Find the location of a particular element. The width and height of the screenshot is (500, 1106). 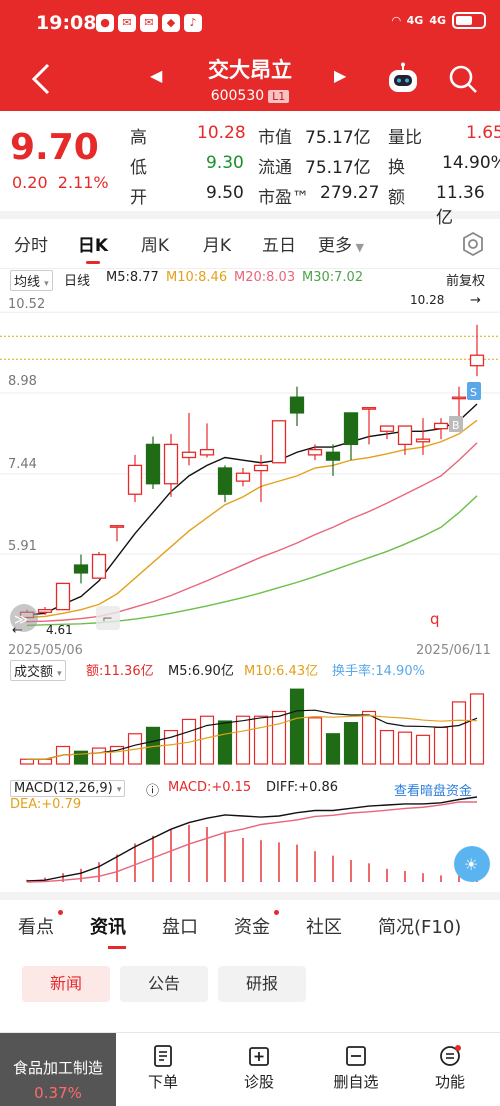

turnover-label: 换 is located at coordinates (396, 168).